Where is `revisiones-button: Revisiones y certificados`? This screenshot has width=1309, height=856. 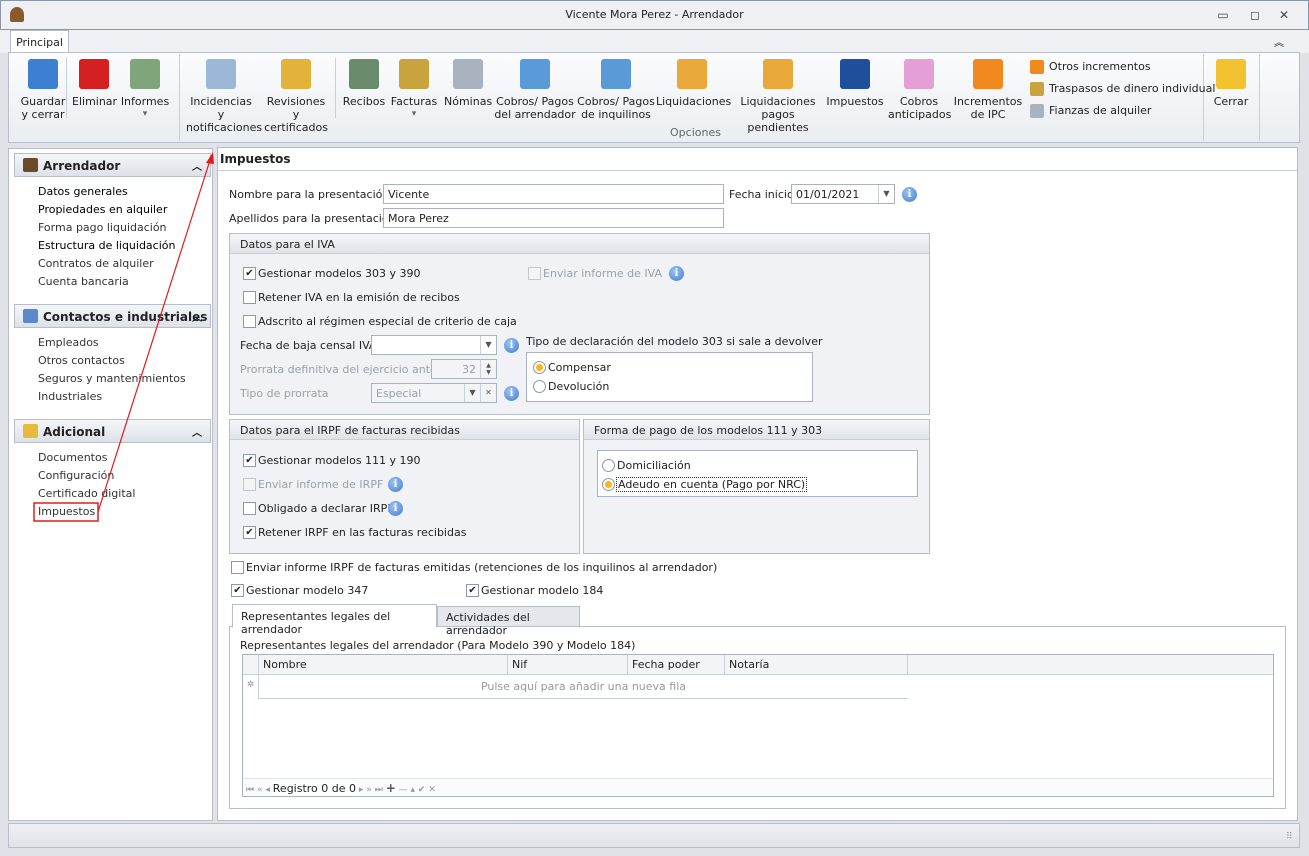
revisiones-button: Revisiones y certificados is located at coordinates (296, 95).